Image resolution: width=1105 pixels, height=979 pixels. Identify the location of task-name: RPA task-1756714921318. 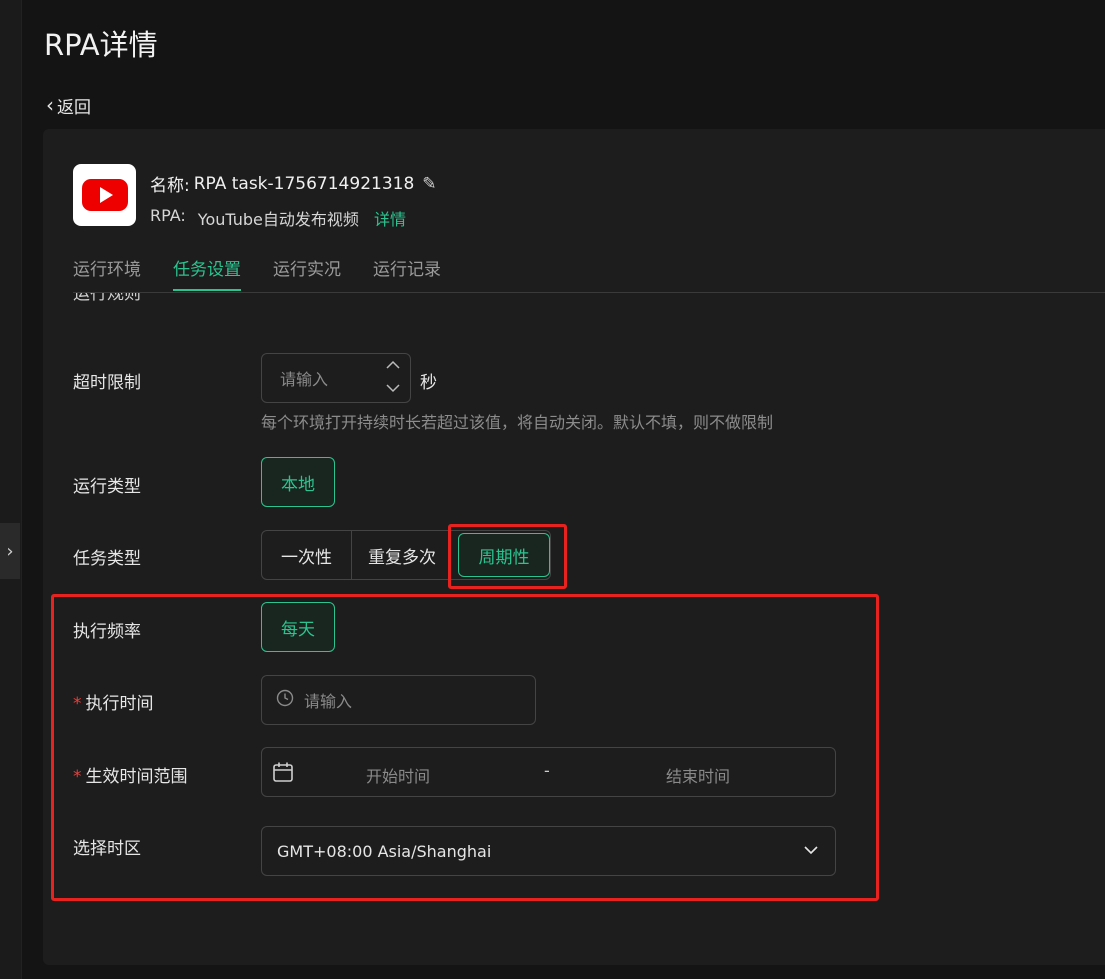
(304, 183).